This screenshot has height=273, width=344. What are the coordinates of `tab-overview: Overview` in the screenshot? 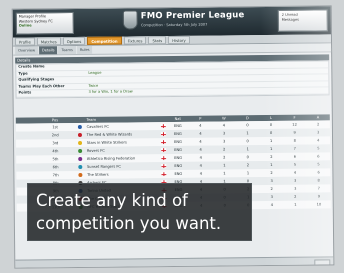 It's located at (27, 50).